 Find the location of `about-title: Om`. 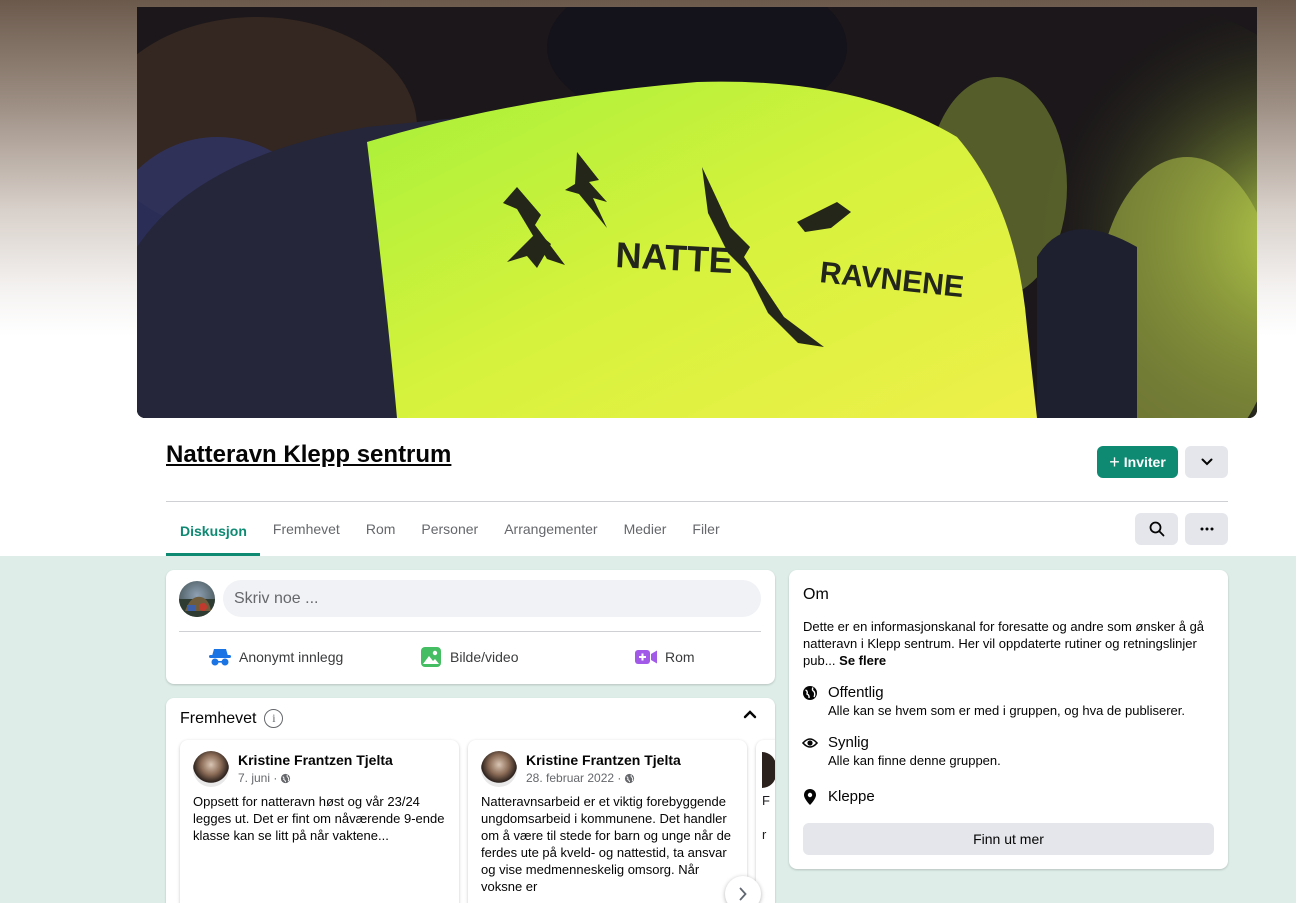

about-title: Om is located at coordinates (816, 594).